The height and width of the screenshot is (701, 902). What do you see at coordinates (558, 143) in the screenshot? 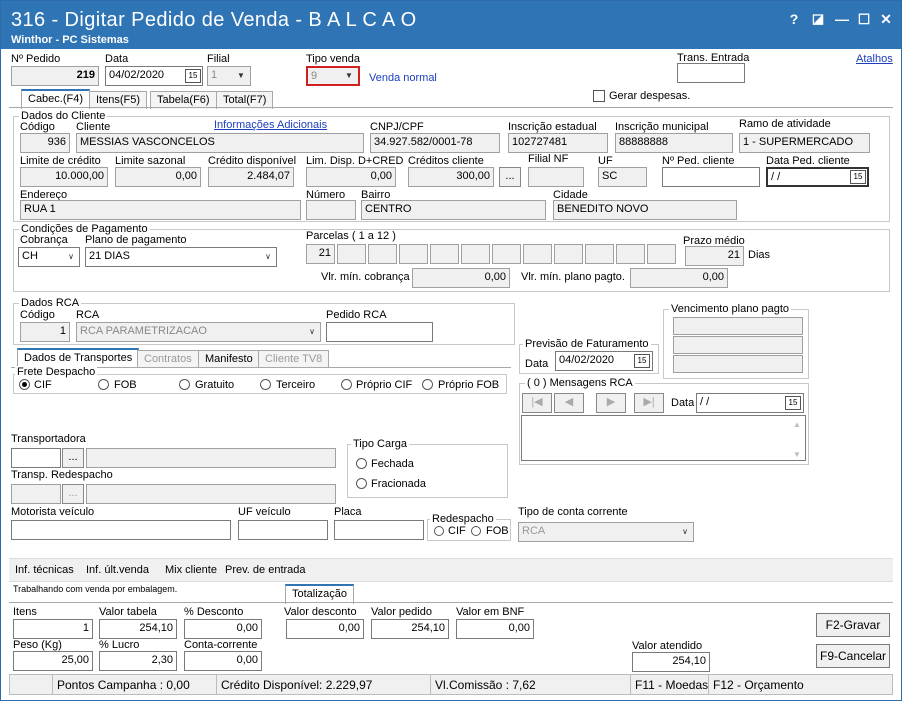
I see `ie-field: 102727481` at bounding box center [558, 143].